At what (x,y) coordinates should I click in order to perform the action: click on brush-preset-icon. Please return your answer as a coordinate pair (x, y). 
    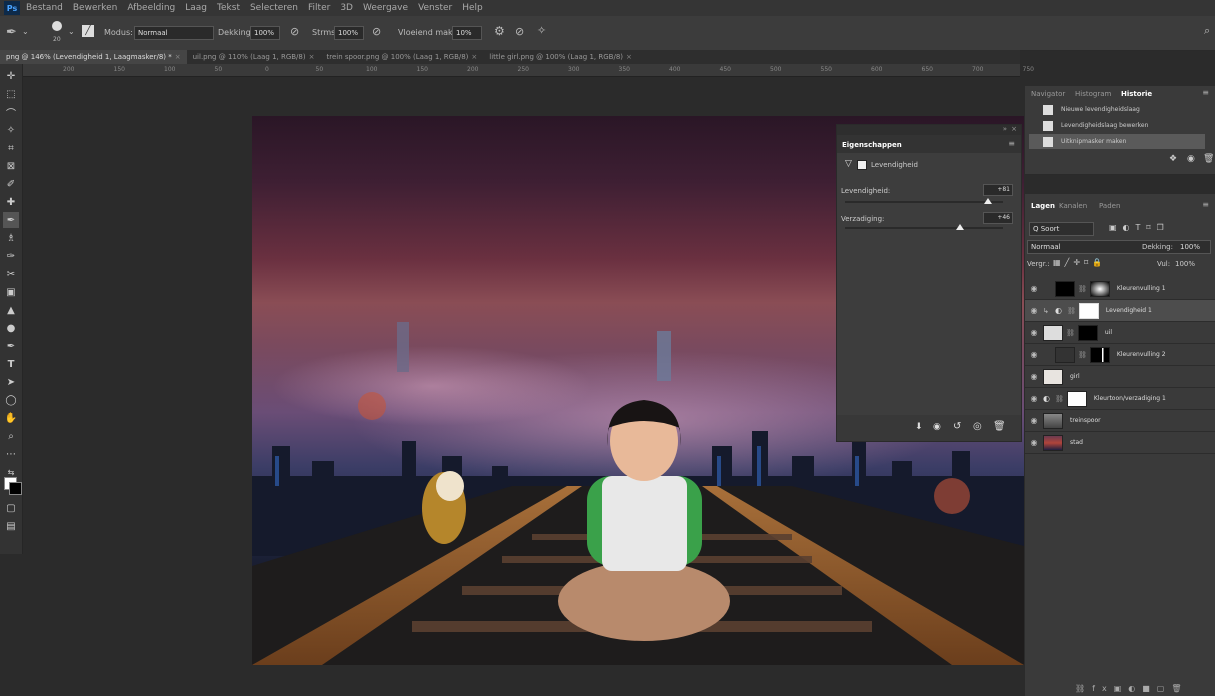
    Looking at the image, I should click on (57, 26).